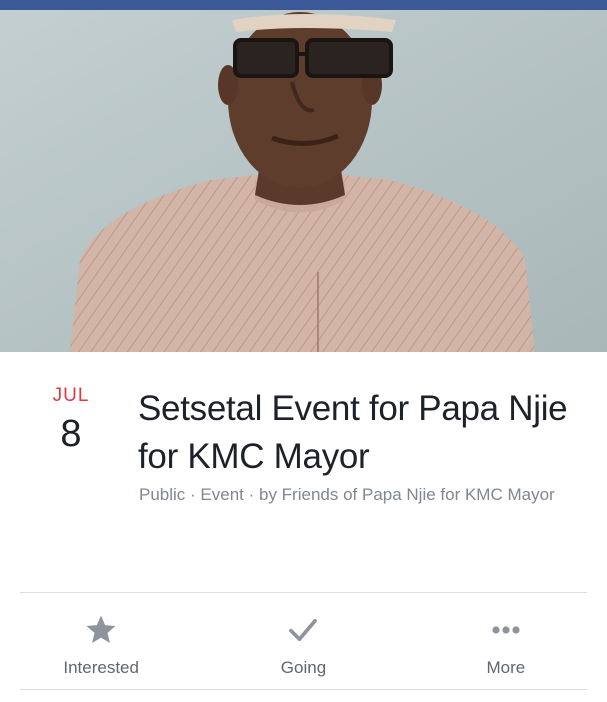 The image size is (607, 702). I want to click on more-button: More, so click(506, 644).